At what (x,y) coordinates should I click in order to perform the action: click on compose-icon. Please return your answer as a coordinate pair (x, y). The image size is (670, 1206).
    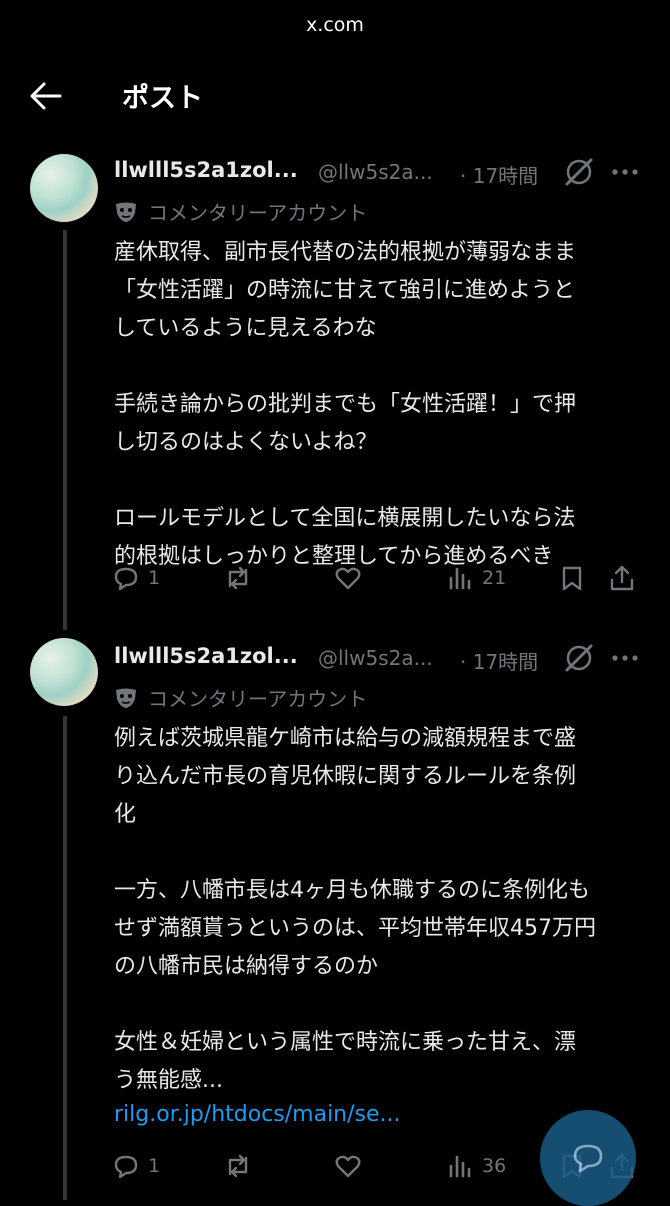
    Looking at the image, I should click on (588, 1158).